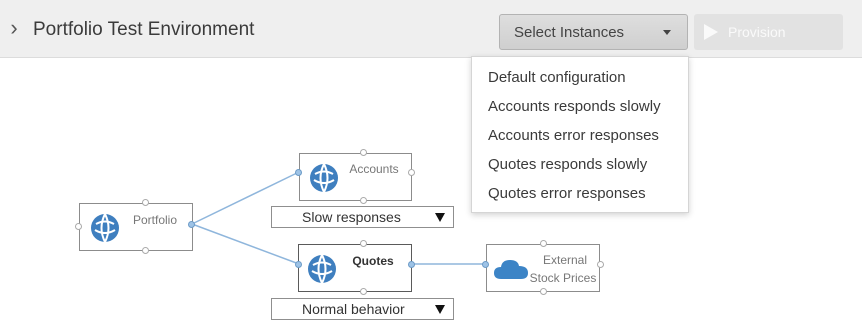 This screenshot has width=862, height=326. Describe the element at coordinates (411, 264) in the screenshot. I see `quotes-port-right` at that location.